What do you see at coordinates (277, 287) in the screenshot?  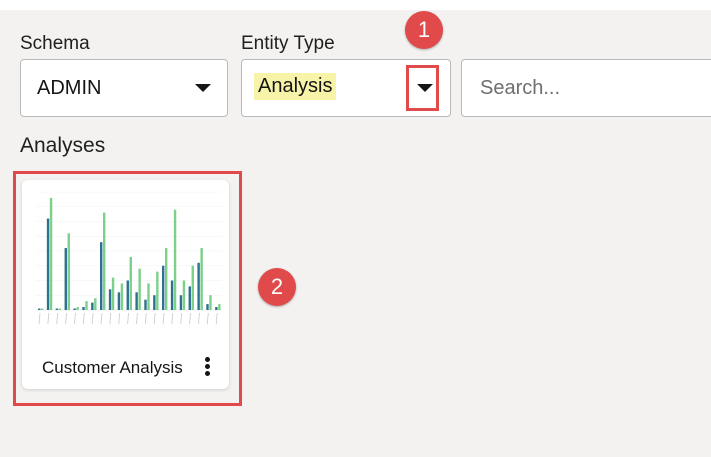 I see `callout-badge-2: 2` at bounding box center [277, 287].